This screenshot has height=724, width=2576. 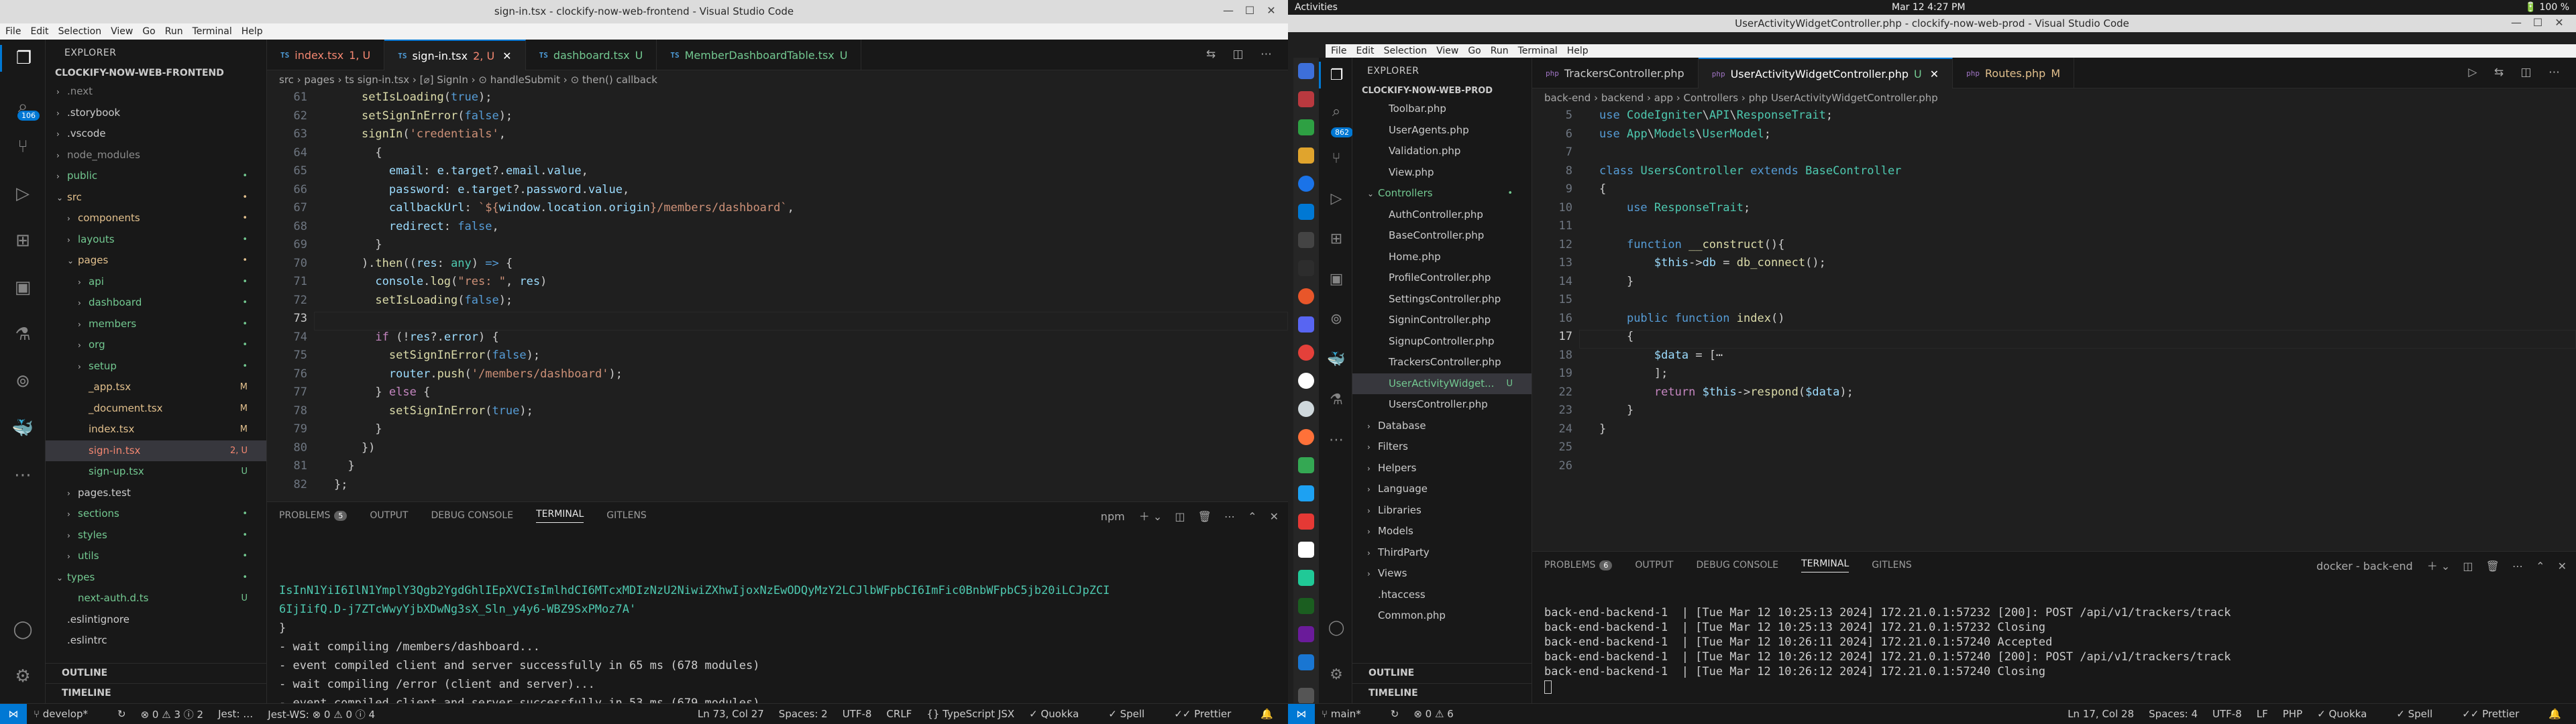 I want to click on folder-item: › ThirdParty, so click(x=1442, y=553).